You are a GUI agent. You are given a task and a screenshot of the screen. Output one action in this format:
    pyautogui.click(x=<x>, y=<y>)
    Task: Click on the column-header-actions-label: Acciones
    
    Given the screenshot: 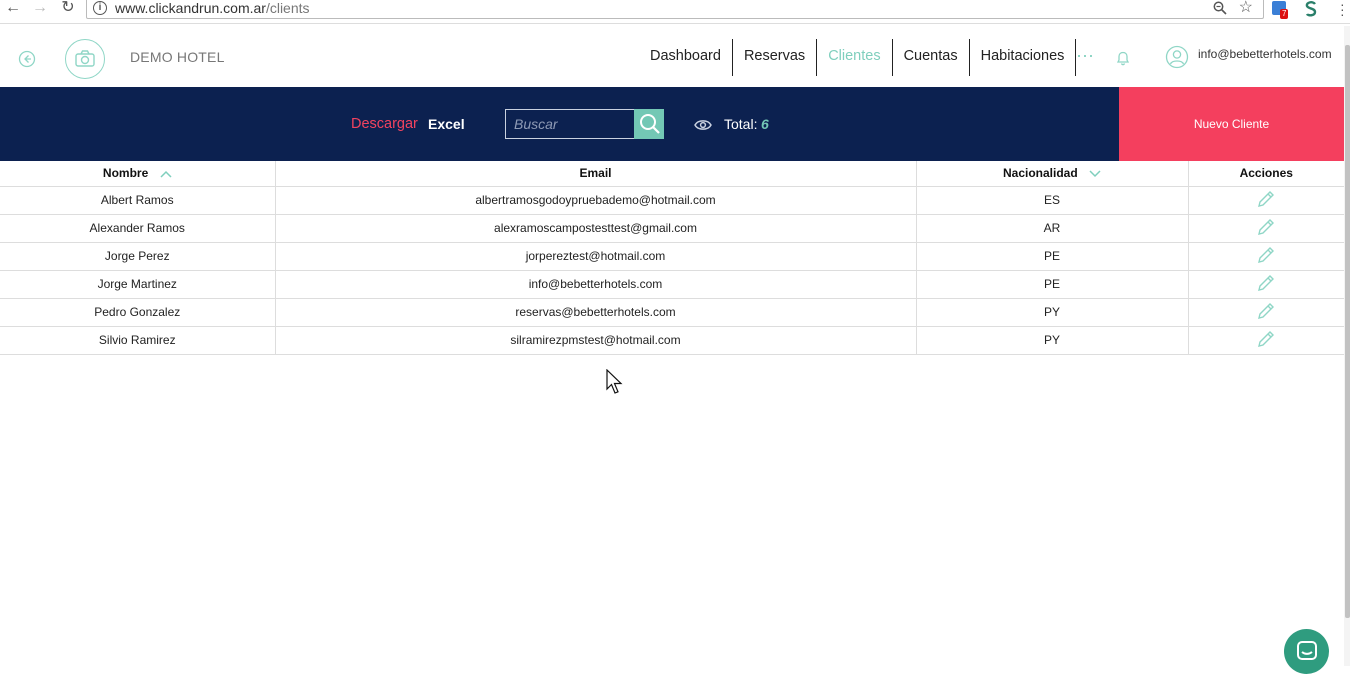 What is the action you would take?
    pyautogui.click(x=1266, y=173)
    